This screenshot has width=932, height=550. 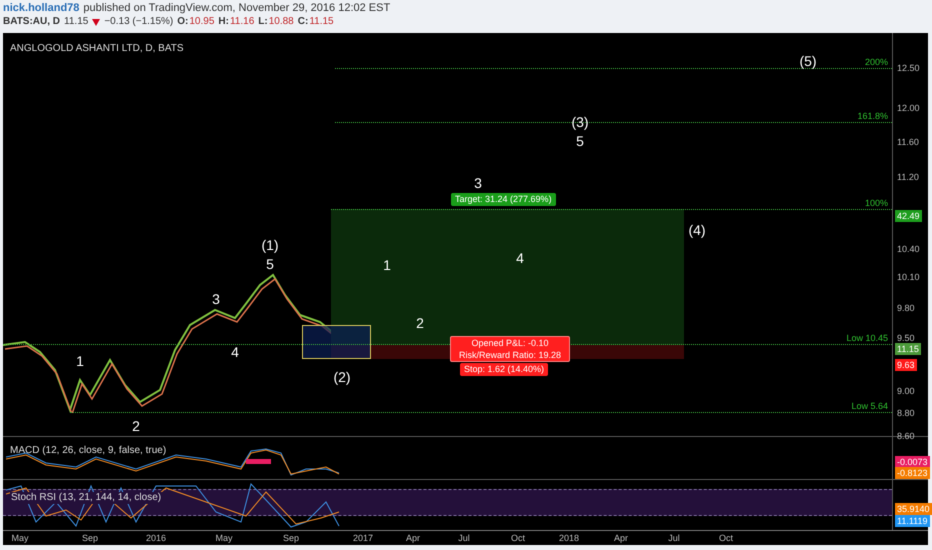 I want to click on wave-label: (1), so click(x=270, y=245).